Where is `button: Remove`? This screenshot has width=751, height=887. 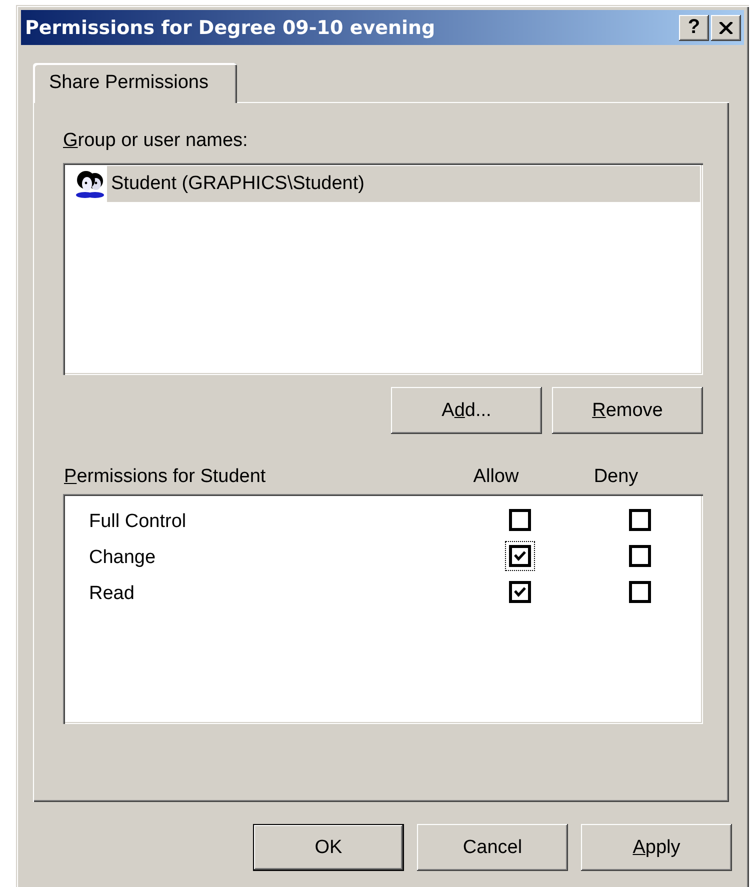
button: Remove is located at coordinates (627, 410).